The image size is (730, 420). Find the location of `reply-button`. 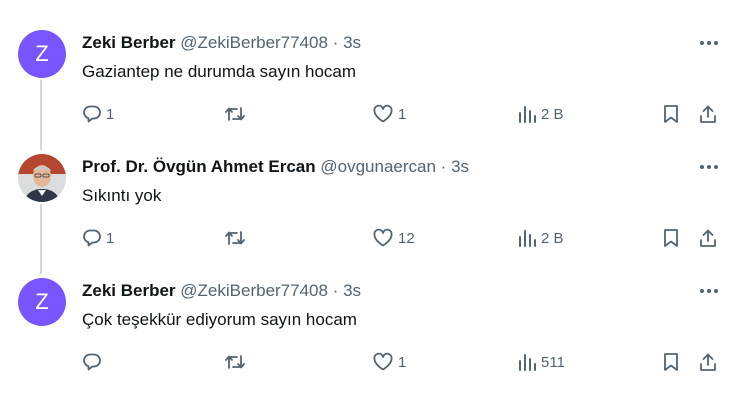

reply-button is located at coordinates (94, 362).